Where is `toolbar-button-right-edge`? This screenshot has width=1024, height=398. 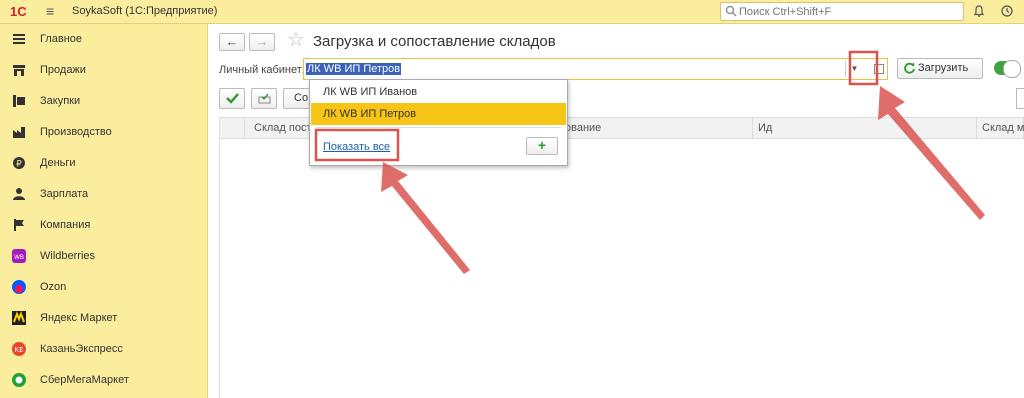 toolbar-button-right-edge is located at coordinates (1020, 98).